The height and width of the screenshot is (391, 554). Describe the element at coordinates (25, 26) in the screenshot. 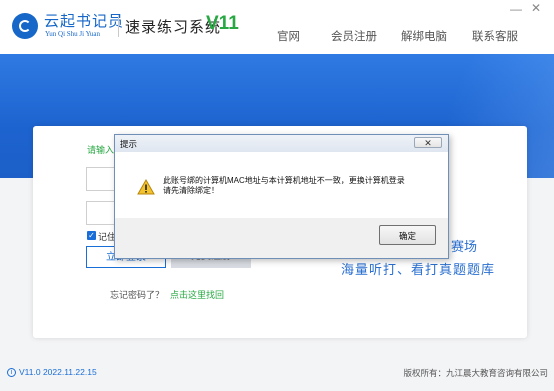

I see `logo-icon` at that location.